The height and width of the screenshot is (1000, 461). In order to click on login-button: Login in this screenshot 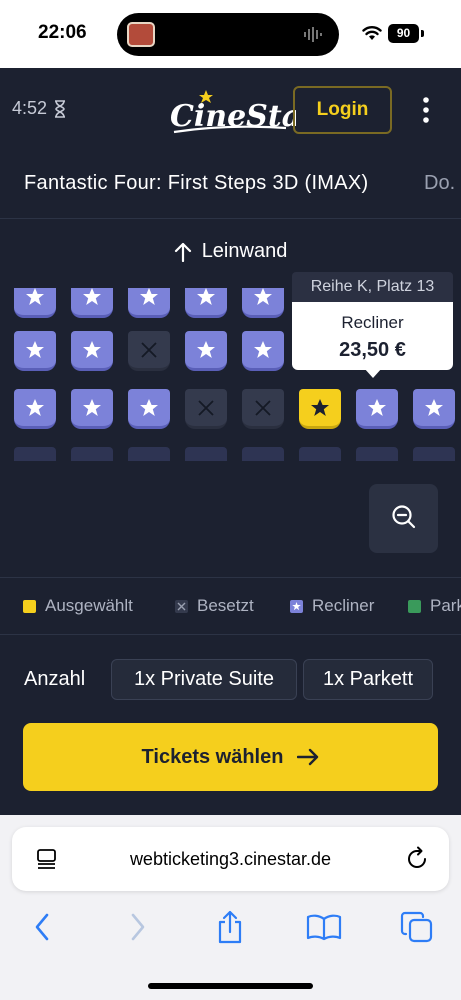, I will do `click(342, 110)`.